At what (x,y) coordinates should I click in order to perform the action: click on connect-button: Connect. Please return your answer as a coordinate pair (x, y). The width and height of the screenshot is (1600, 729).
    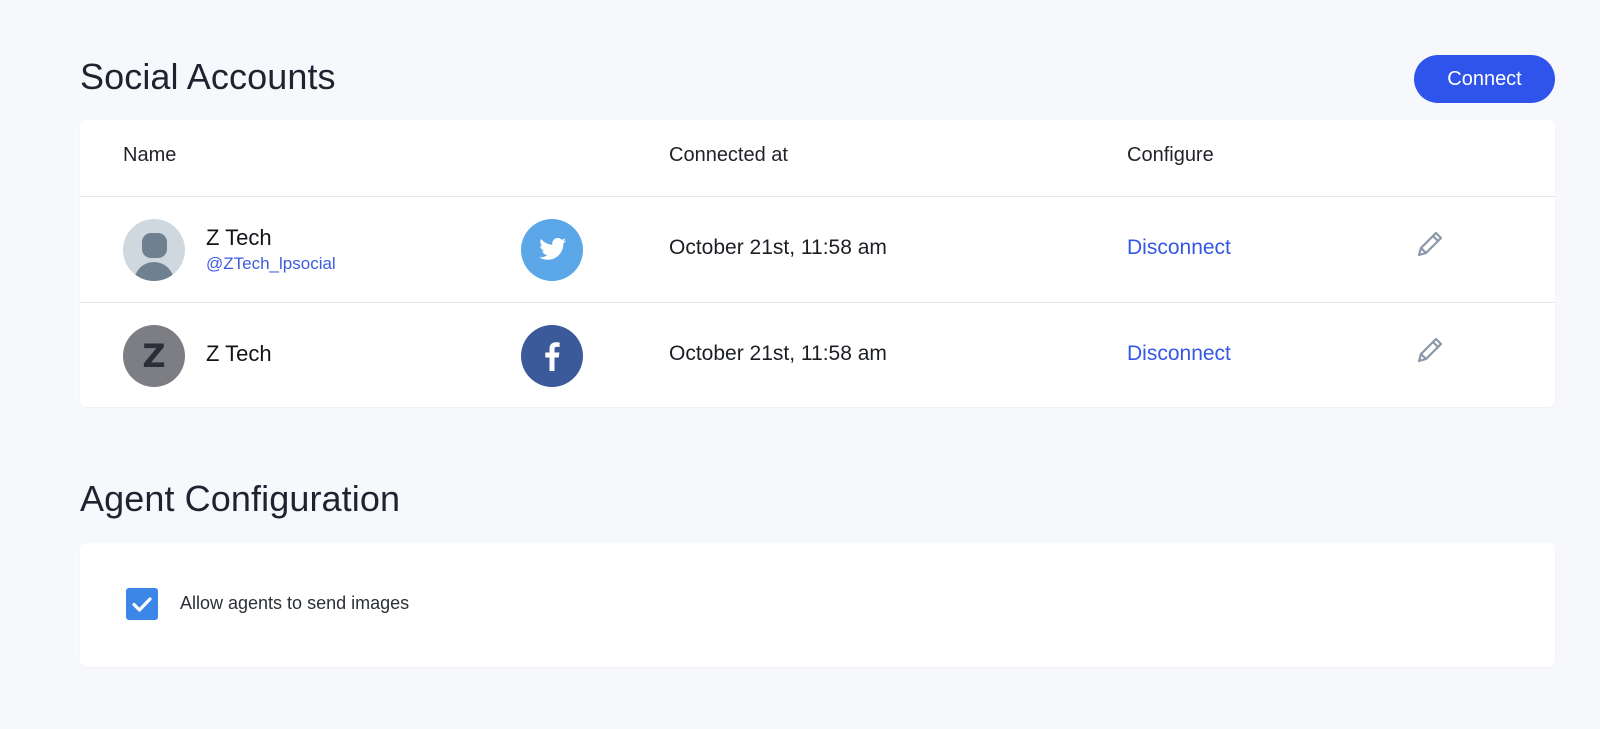
    Looking at the image, I should click on (1484, 79).